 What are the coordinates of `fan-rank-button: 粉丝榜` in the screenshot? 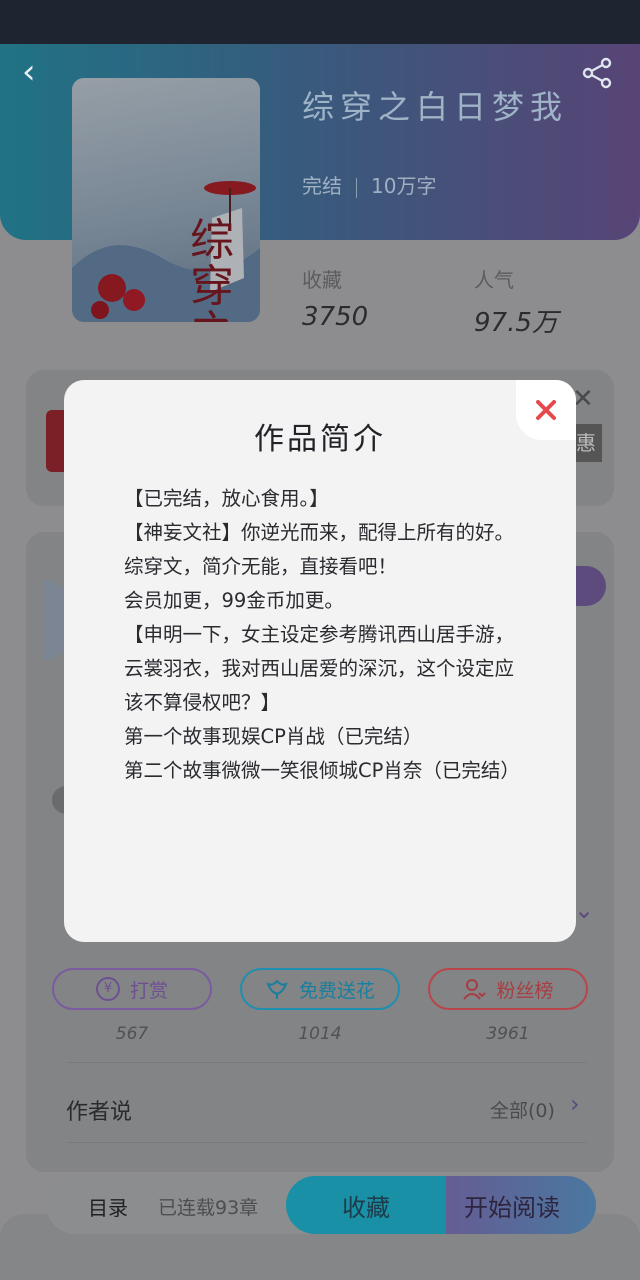 It's located at (508, 989).